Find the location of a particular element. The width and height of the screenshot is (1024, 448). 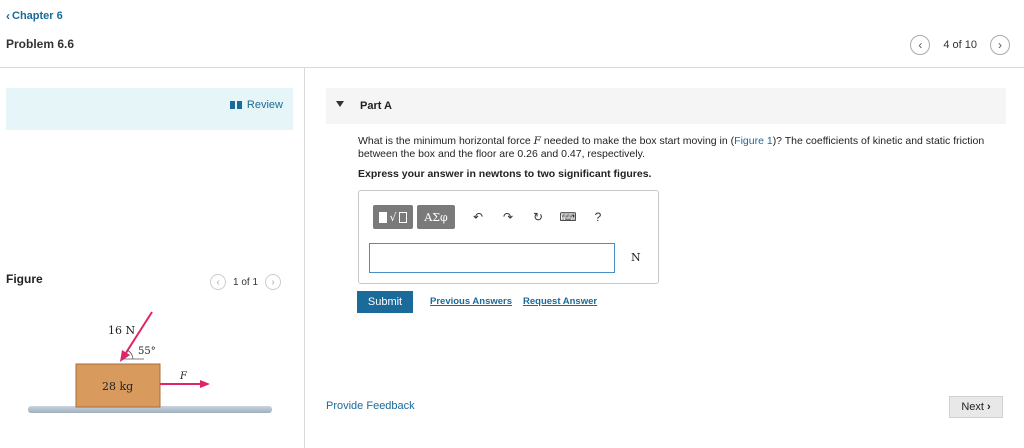

answer-box: √ ΑΣφ ↶ ↷ ↻ ⌨ ? N is located at coordinates (508, 237).